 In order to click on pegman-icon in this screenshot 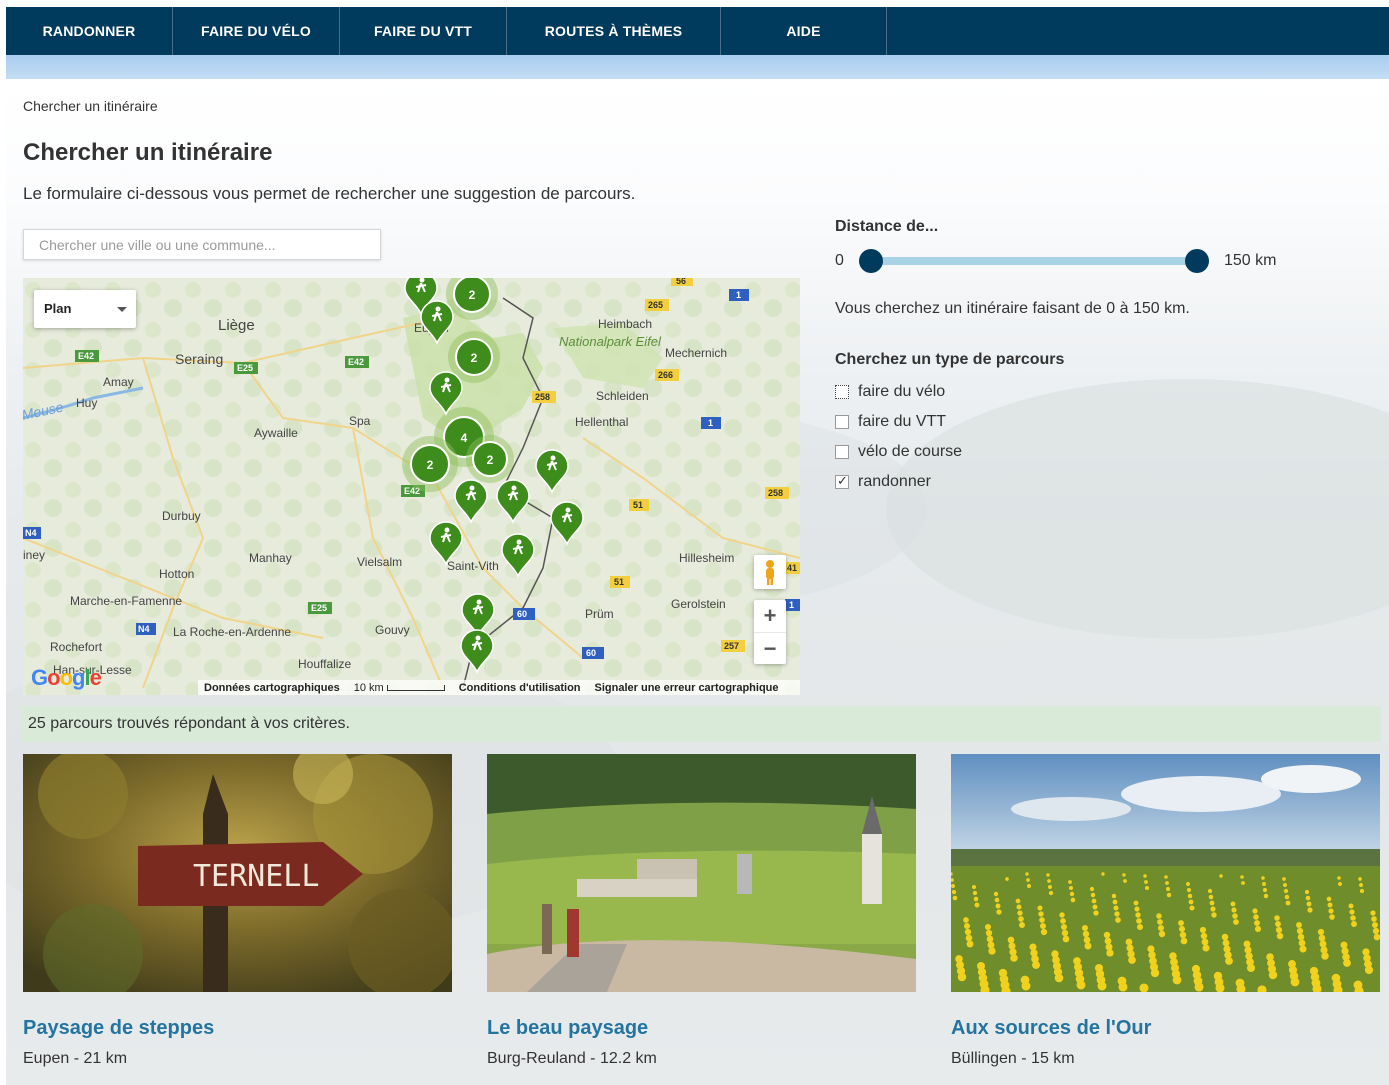, I will do `click(770, 572)`.